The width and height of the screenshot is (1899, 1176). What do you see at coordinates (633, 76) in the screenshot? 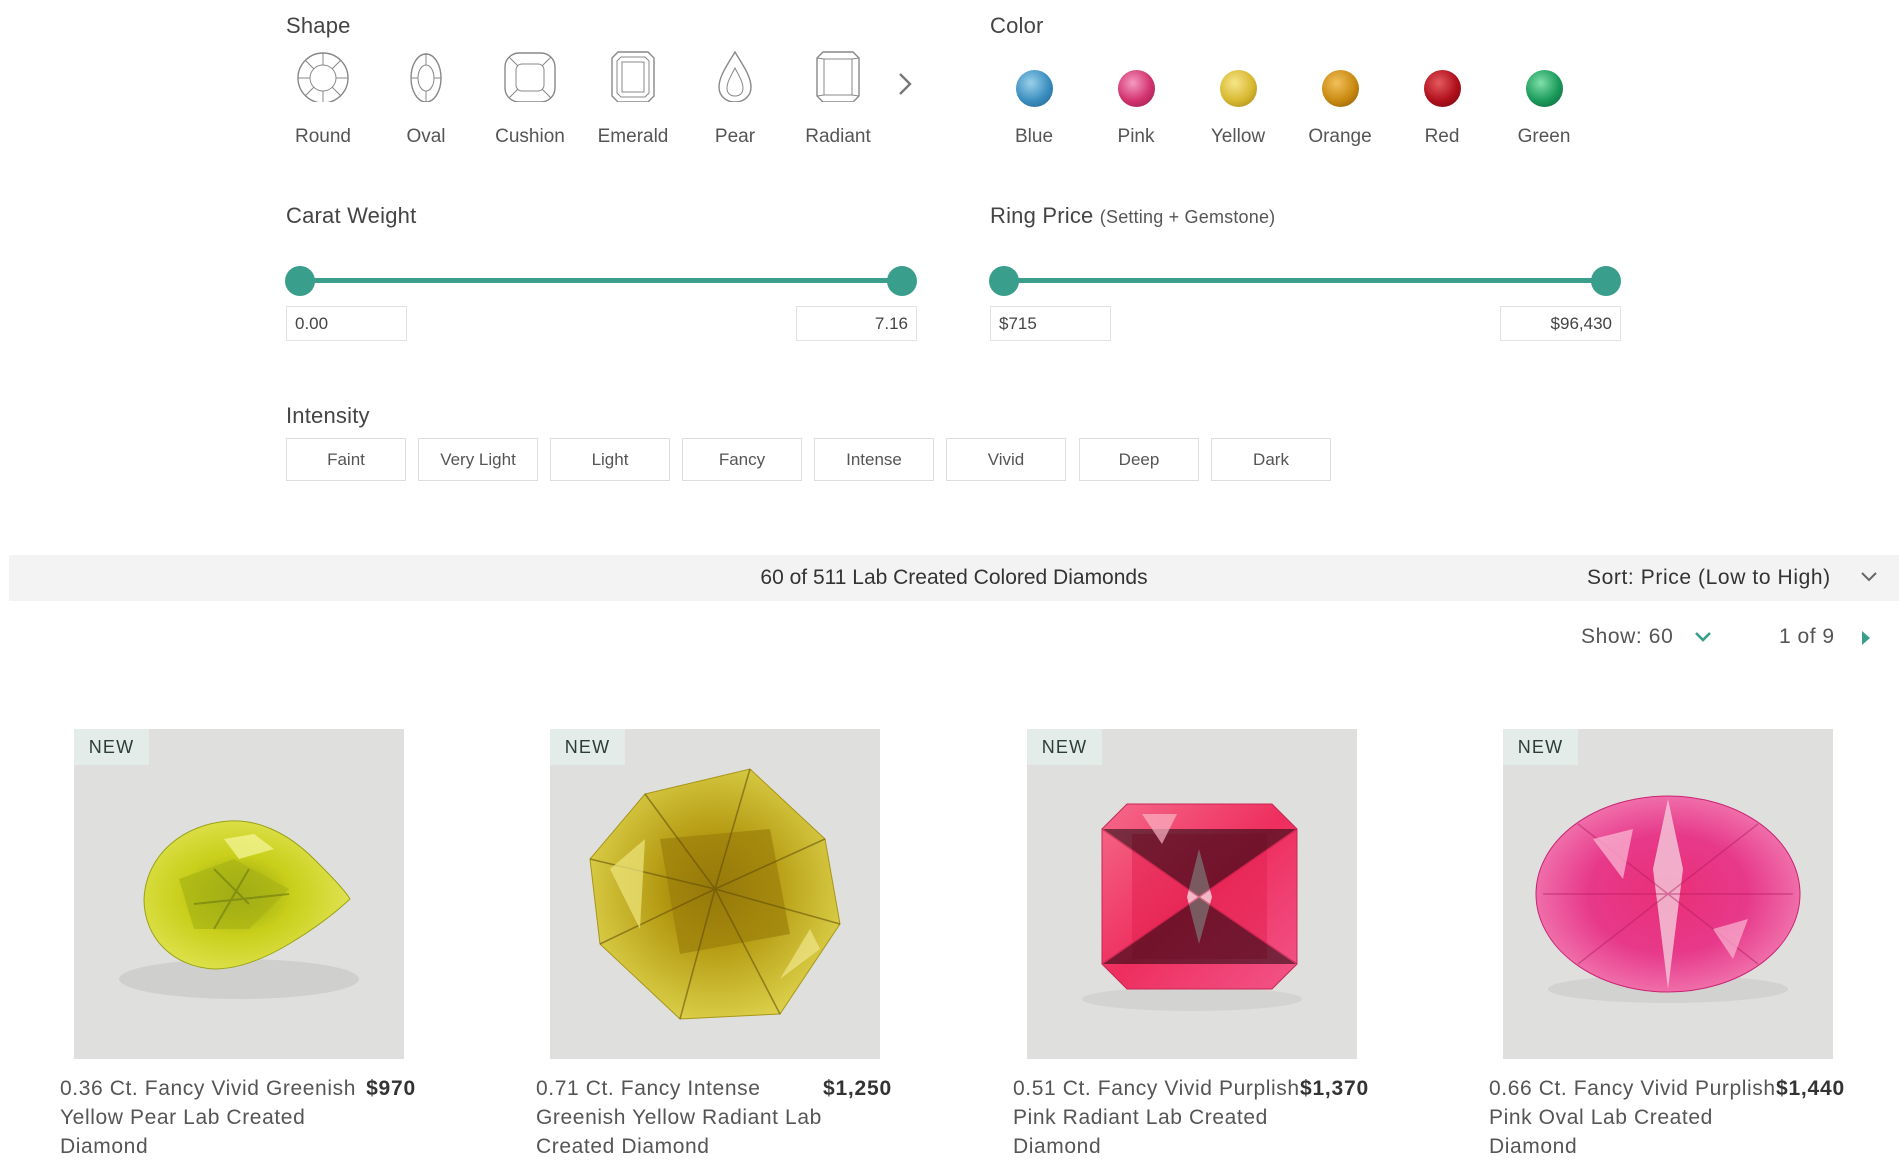
I see `emerald-shape-icon` at bounding box center [633, 76].